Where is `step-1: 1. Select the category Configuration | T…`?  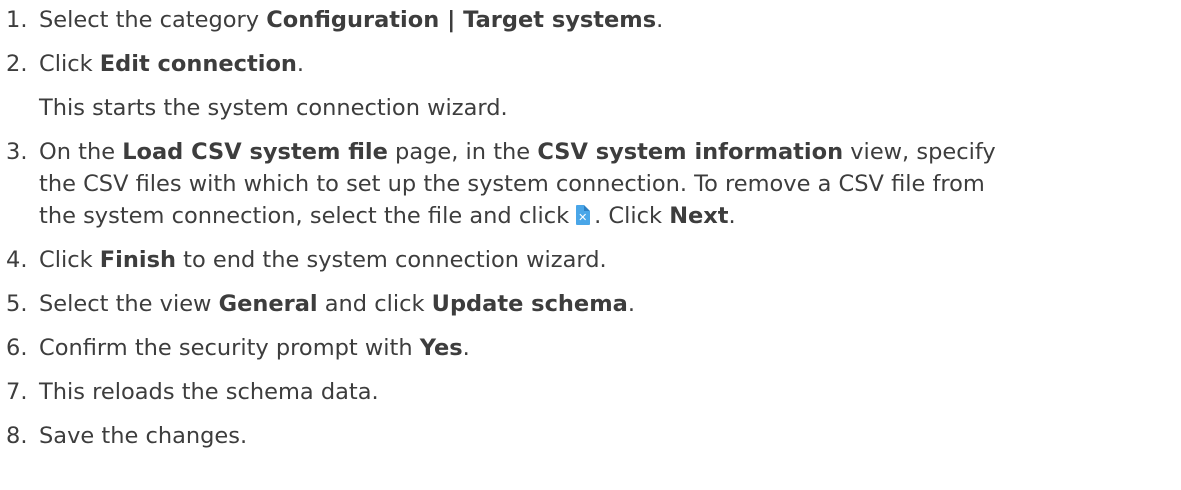
step-1: 1. Select the category Configuration | T… is located at coordinates (590, 20).